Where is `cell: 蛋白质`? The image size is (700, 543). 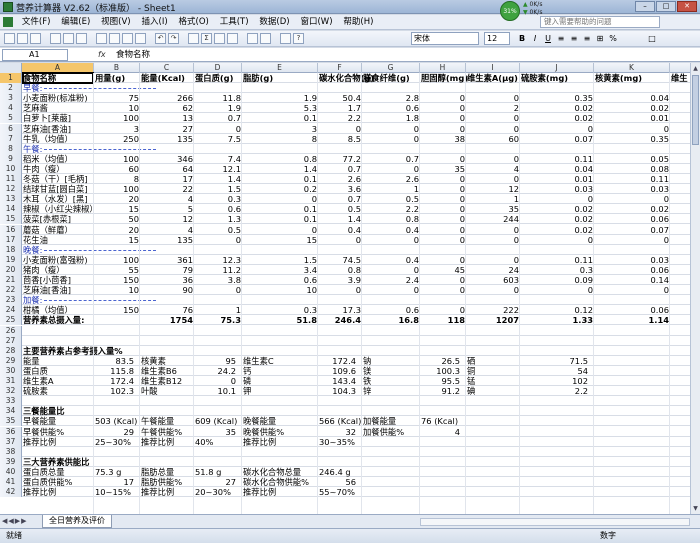 cell: 蛋白质 is located at coordinates (58, 371).